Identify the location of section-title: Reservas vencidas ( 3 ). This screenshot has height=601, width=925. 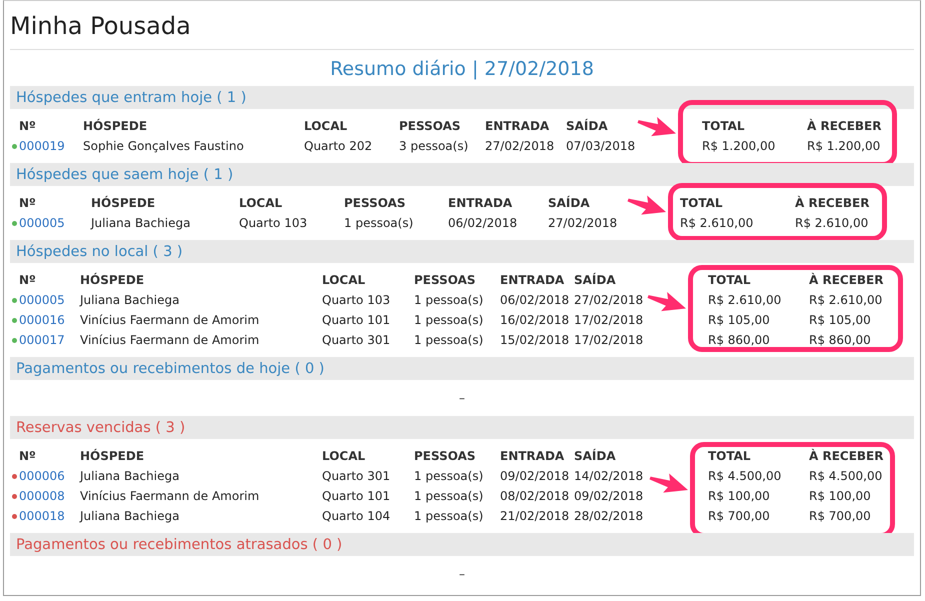
(101, 428).